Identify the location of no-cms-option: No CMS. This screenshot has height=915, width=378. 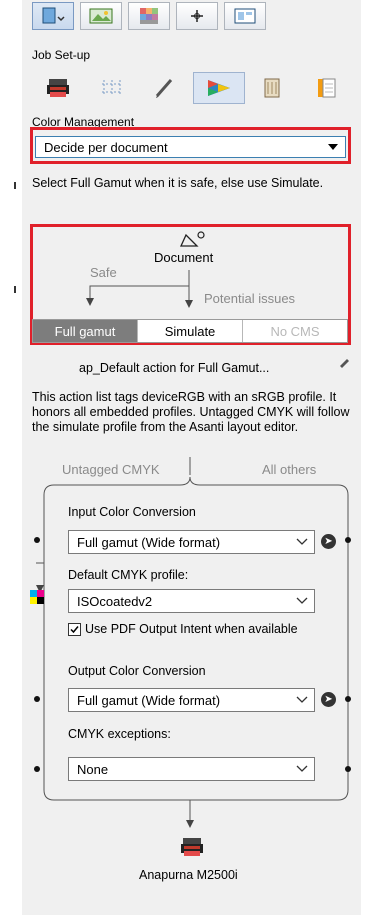
(295, 331).